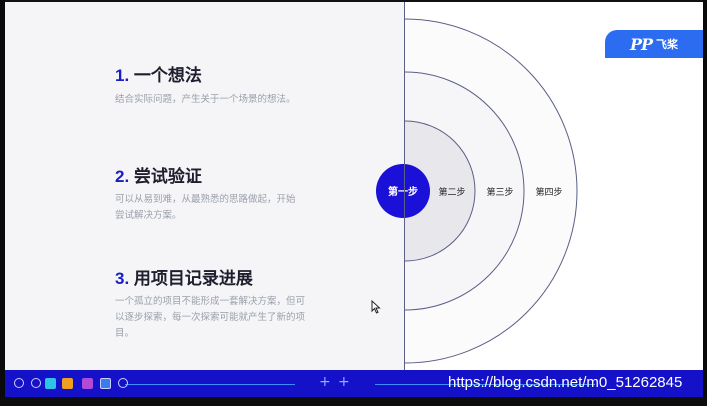 The image size is (707, 406). Describe the element at coordinates (499, 192) in the screenshot. I see `label-step-three: 第三步` at that location.